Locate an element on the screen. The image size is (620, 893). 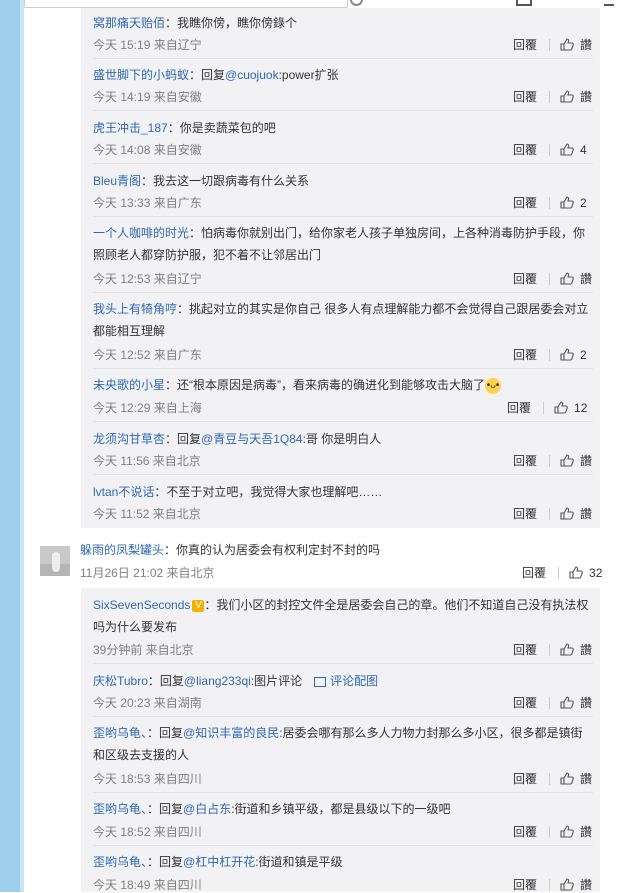
comment-username: 躲雨的凤梨罐头 is located at coordinates (122, 550).